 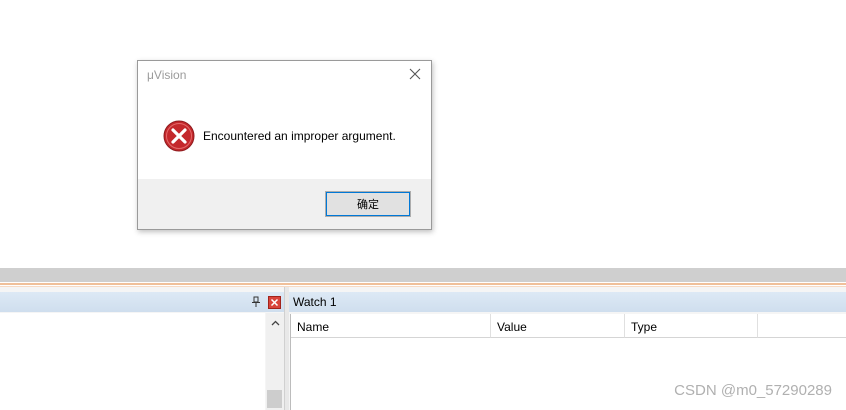 I want to click on dialog-body: Encountered an improper argument., so click(x=284, y=135).